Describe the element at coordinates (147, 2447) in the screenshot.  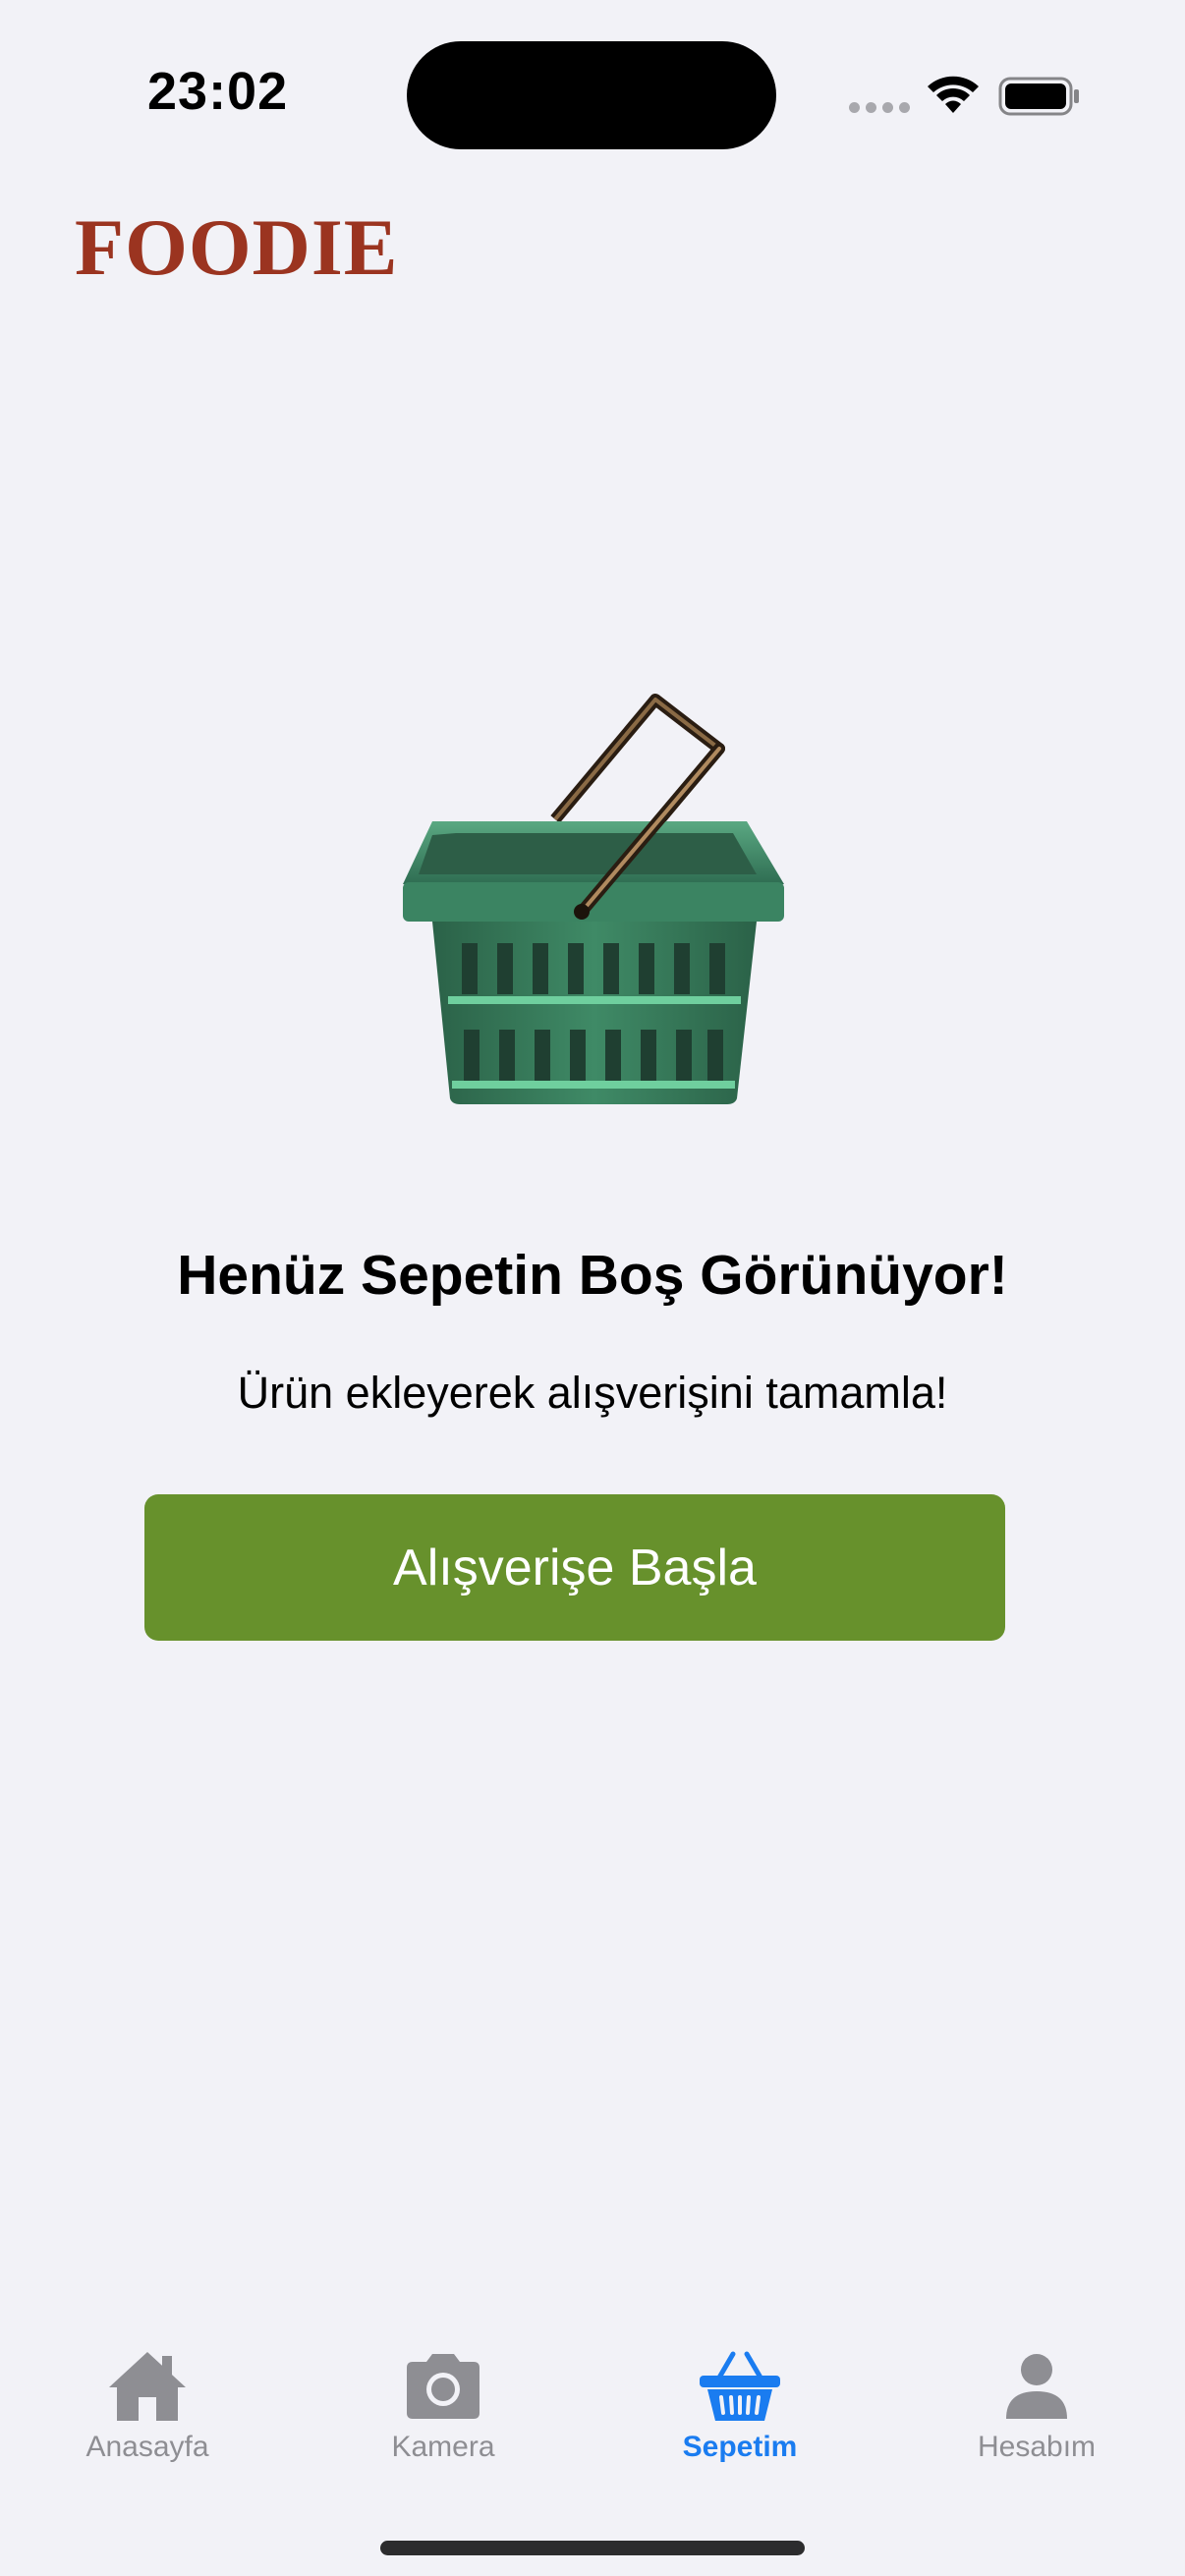
I see `tab-home-label: Anasayfa` at that location.